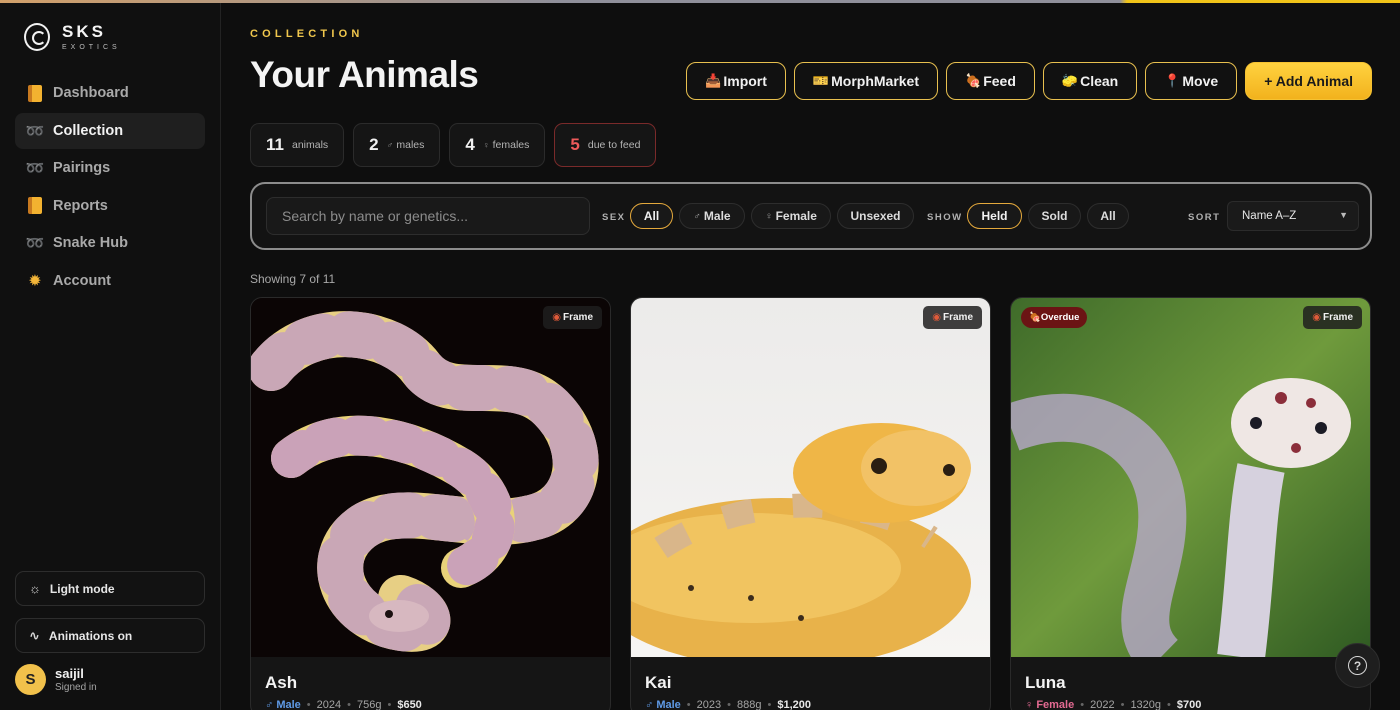  What do you see at coordinates (329, 704) in the screenshot?
I see `animal-year: 2024` at bounding box center [329, 704].